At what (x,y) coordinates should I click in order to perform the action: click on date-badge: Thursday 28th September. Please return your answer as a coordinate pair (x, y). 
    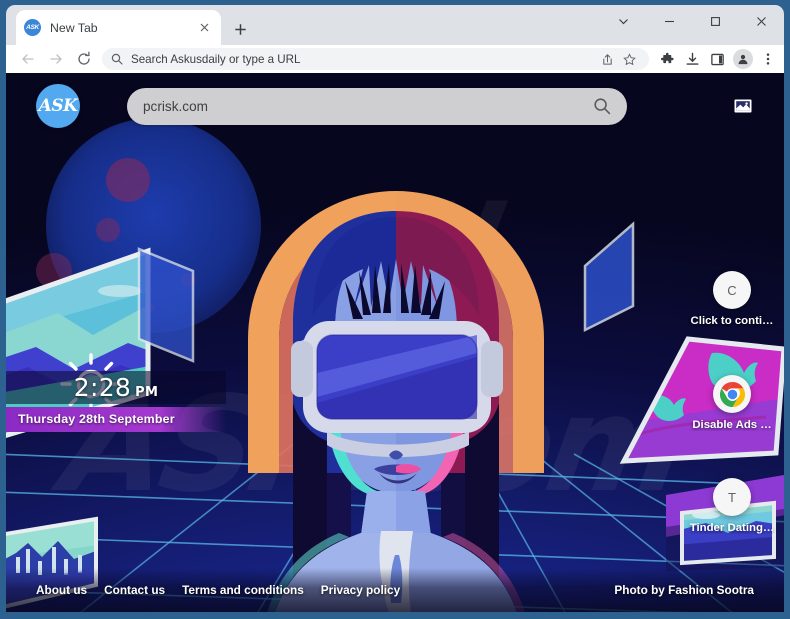
    Looking at the image, I should click on (116, 419).